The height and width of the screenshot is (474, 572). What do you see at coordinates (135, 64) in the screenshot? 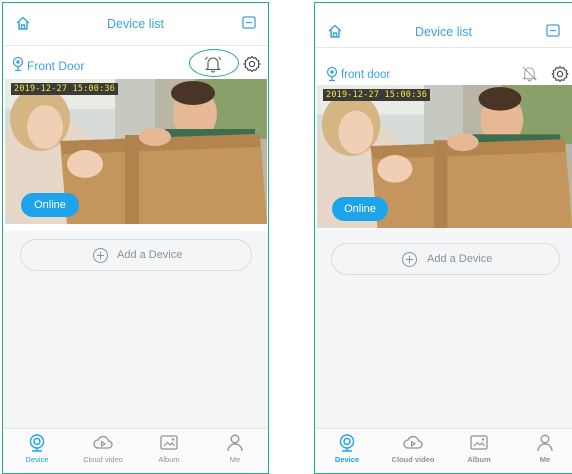
I see `device-row: Front Door` at bounding box center [135, 64].